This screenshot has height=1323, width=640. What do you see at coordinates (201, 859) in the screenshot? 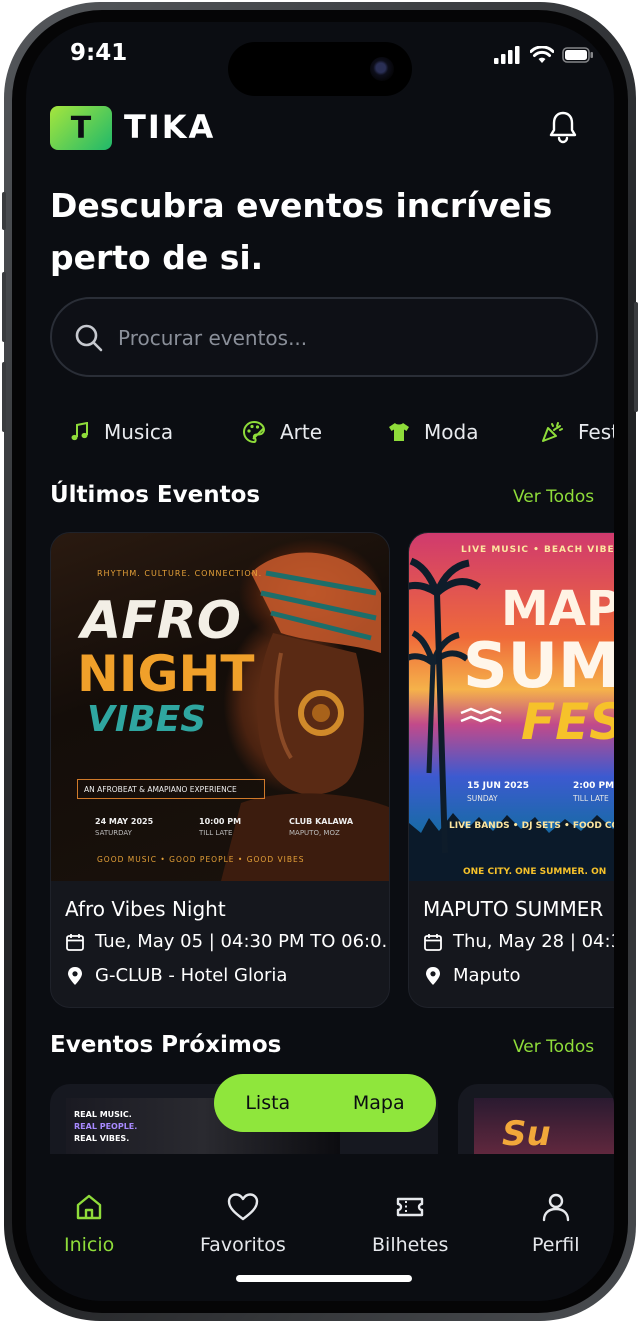
I see `poster-footer: GOOD MUSIC • GOOD PEOPLE • GOOD VIBES` at bounding box center [201, 859].